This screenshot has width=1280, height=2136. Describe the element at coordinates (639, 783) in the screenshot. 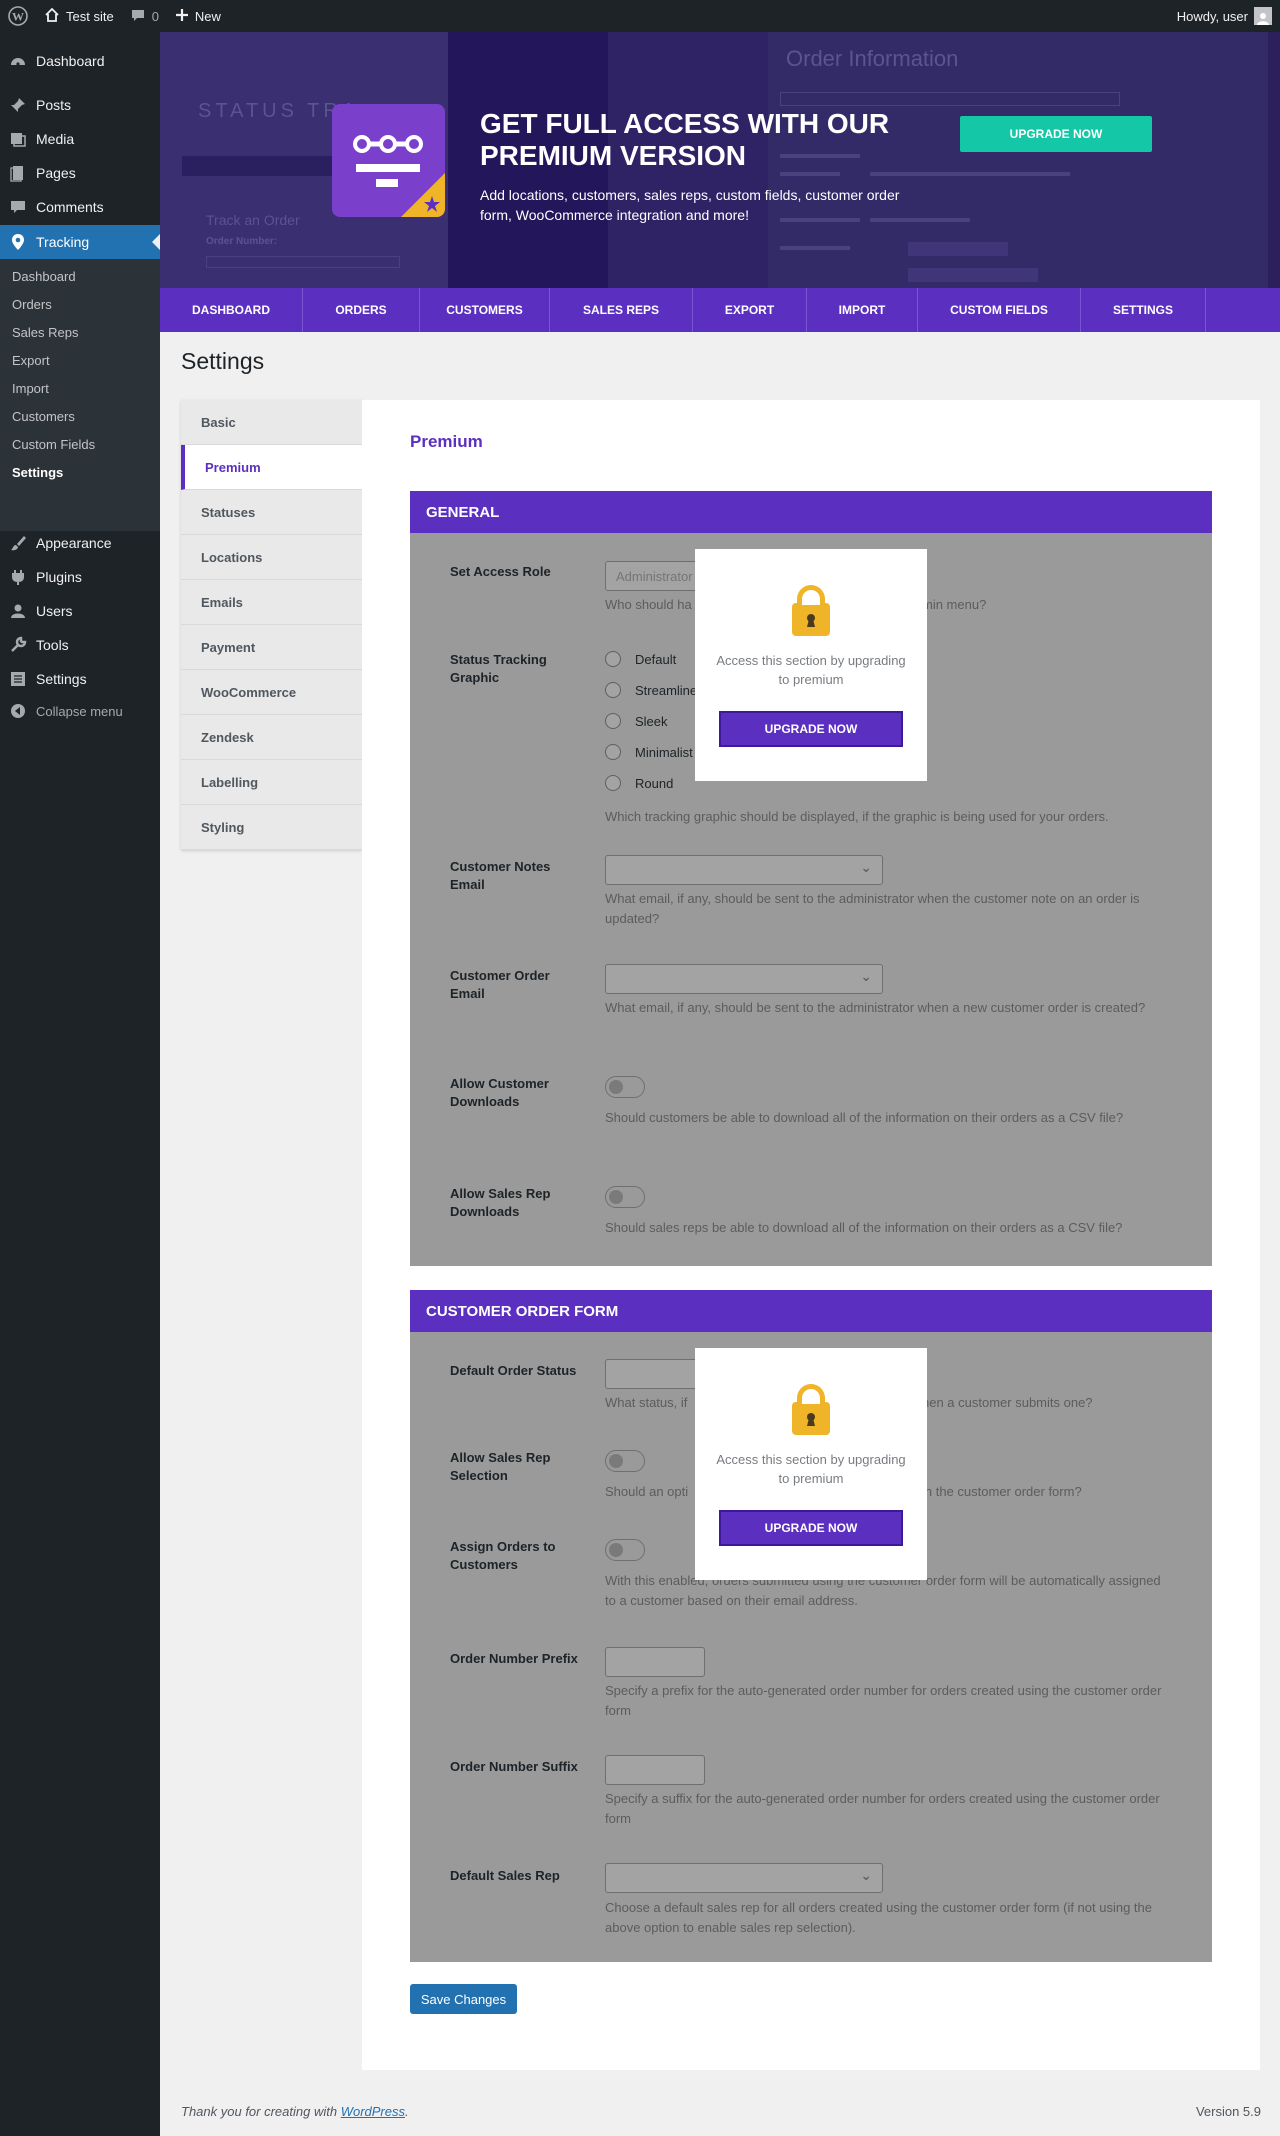

I see `status-graphic-option: Round` at that location.